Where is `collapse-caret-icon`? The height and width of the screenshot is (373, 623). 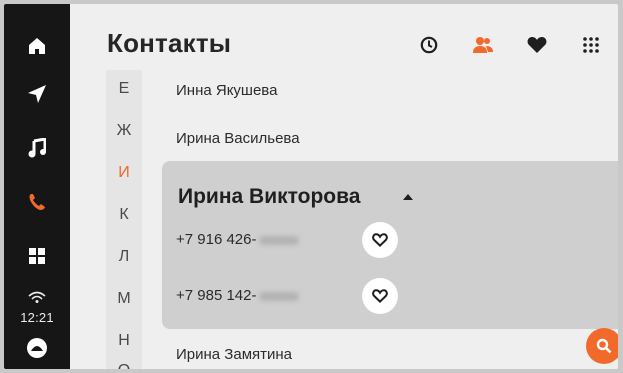
collapse-caret-icon is located at coordinates (408, 197).